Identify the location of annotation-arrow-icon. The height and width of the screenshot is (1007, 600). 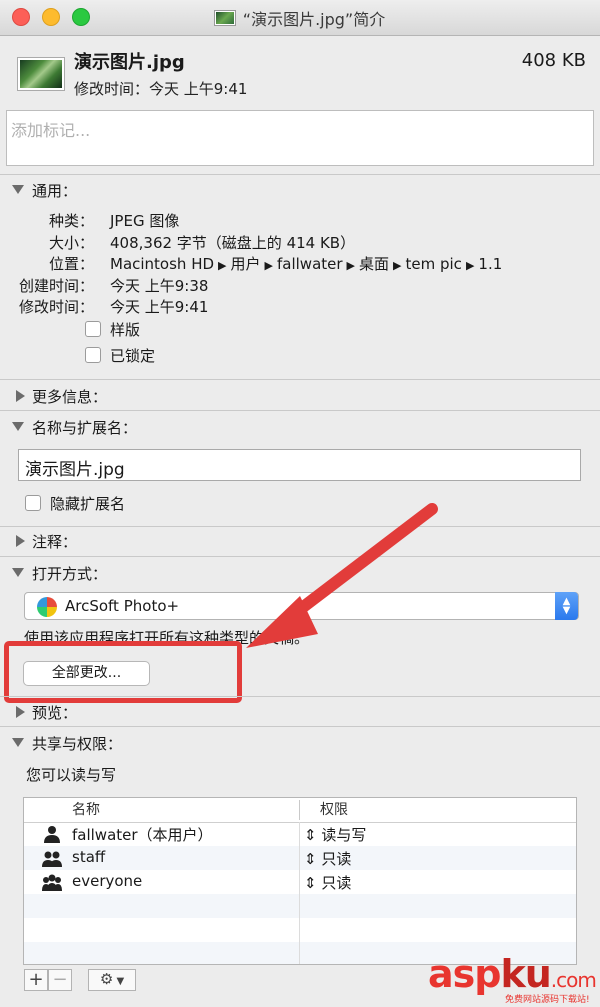
(342, 575).